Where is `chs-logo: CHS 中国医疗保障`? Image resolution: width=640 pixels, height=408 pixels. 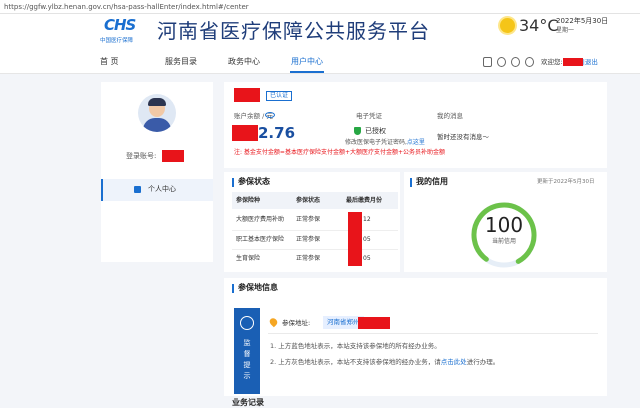 chs-logo: CHS 中国医疗保障 is located at coordinates (122, 33).